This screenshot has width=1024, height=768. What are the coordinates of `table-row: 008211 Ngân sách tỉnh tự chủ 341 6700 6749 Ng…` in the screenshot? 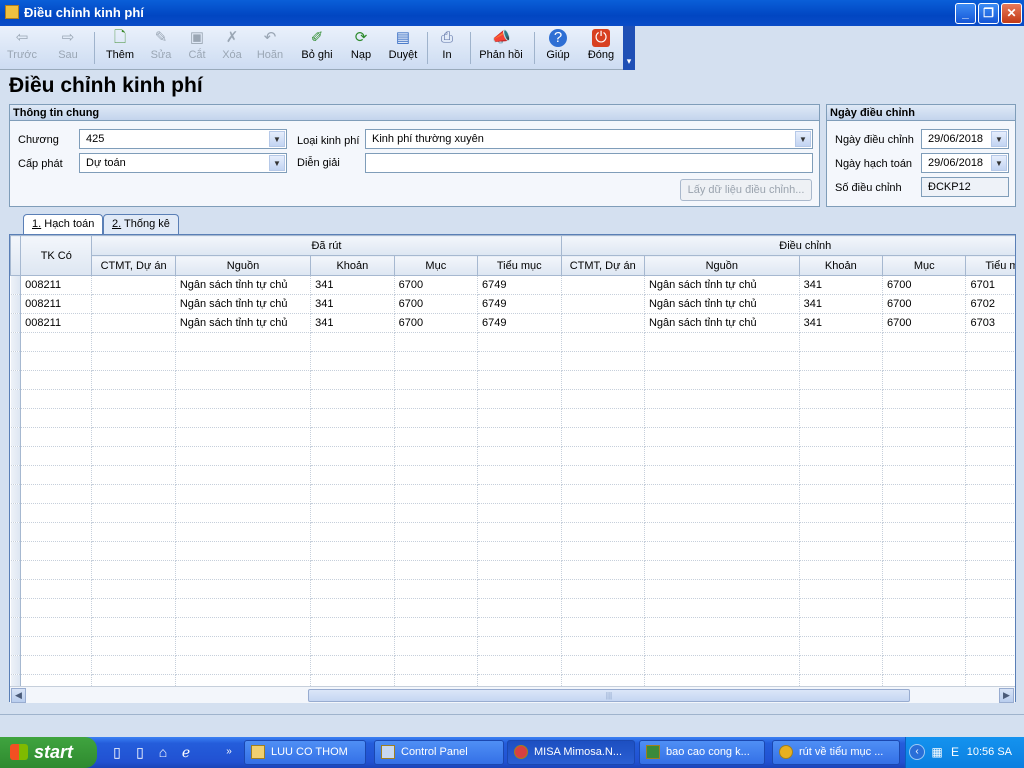 It's located at (512, 285).